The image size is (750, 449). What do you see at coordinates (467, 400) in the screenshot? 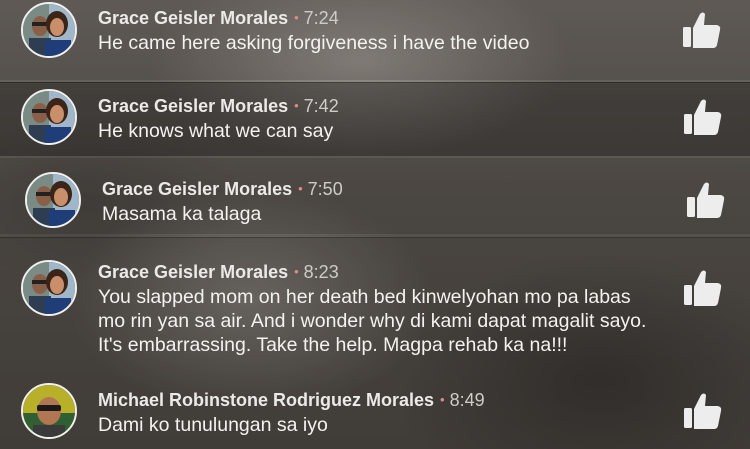
I see `comment-time: 8:49` at bounding box center [467, 400].